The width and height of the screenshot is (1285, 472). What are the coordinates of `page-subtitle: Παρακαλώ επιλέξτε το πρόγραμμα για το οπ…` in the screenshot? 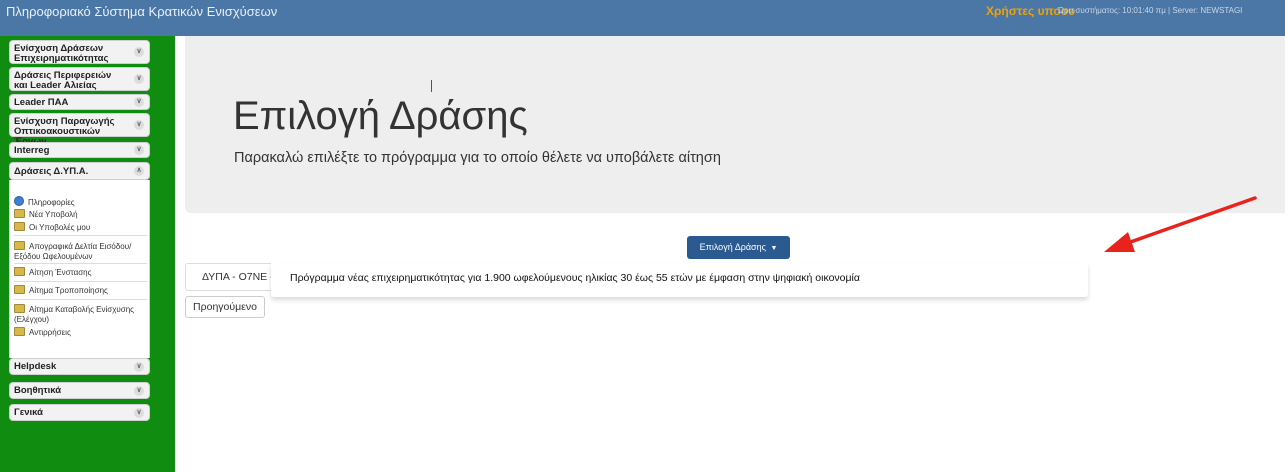 It's located at (477, 158).